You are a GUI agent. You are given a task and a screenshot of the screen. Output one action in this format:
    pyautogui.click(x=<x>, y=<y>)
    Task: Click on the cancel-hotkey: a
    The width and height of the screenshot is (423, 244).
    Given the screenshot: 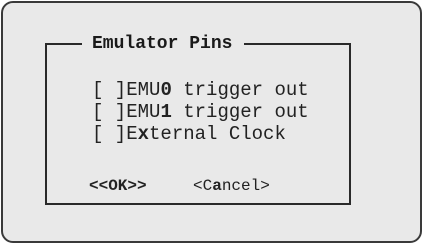 What is the action you would take?
    pyautogui.click(x=217, y=186)
    